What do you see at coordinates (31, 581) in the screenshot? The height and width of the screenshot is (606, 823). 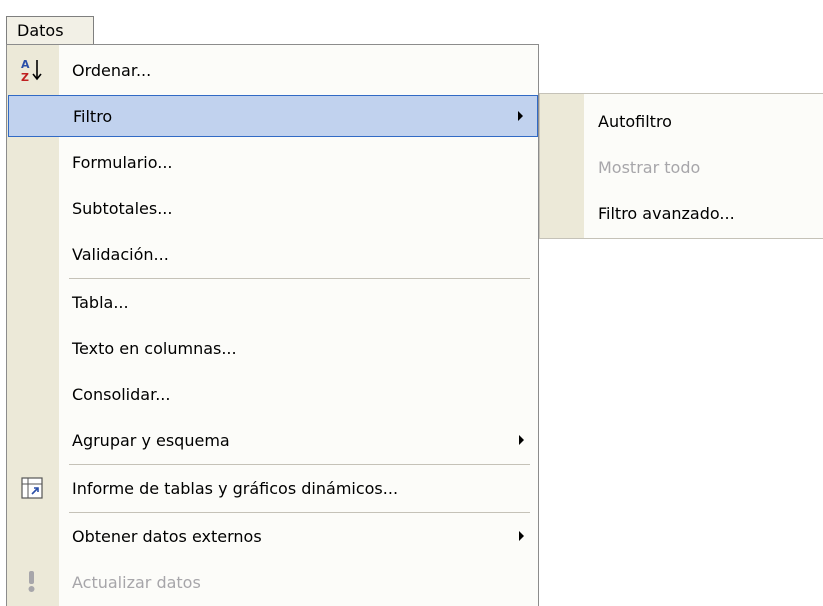 I see `refresh-data-icon` at bounding box center [31, 581].